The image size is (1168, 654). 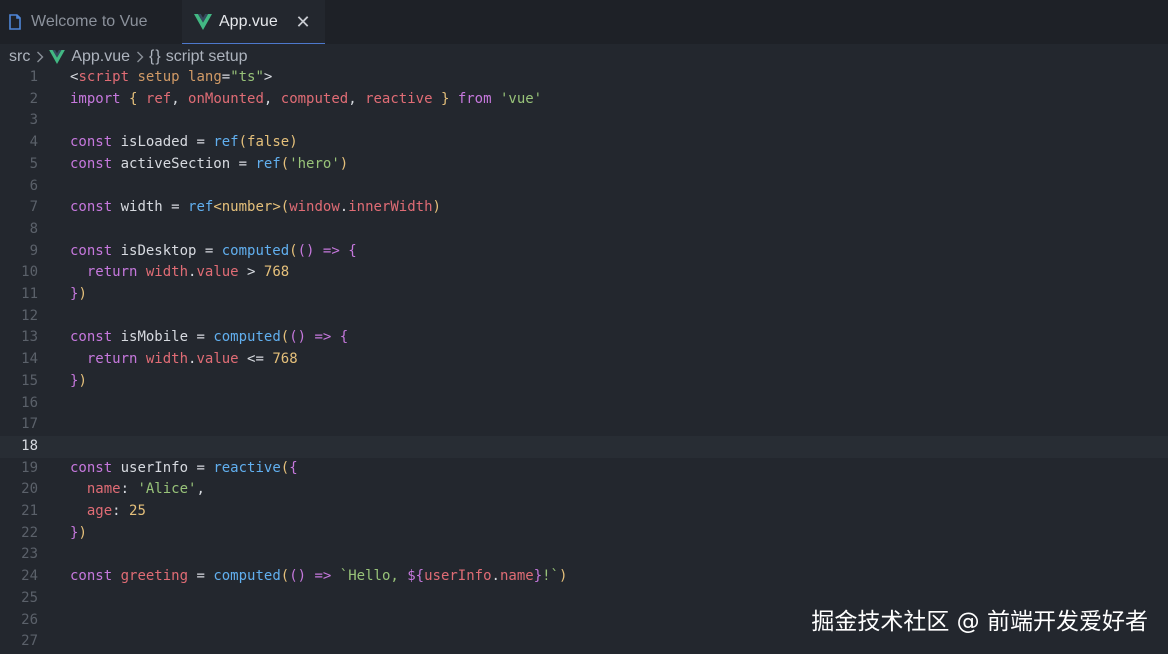 I want to click on code-token: (), so click(x=298, y=576).